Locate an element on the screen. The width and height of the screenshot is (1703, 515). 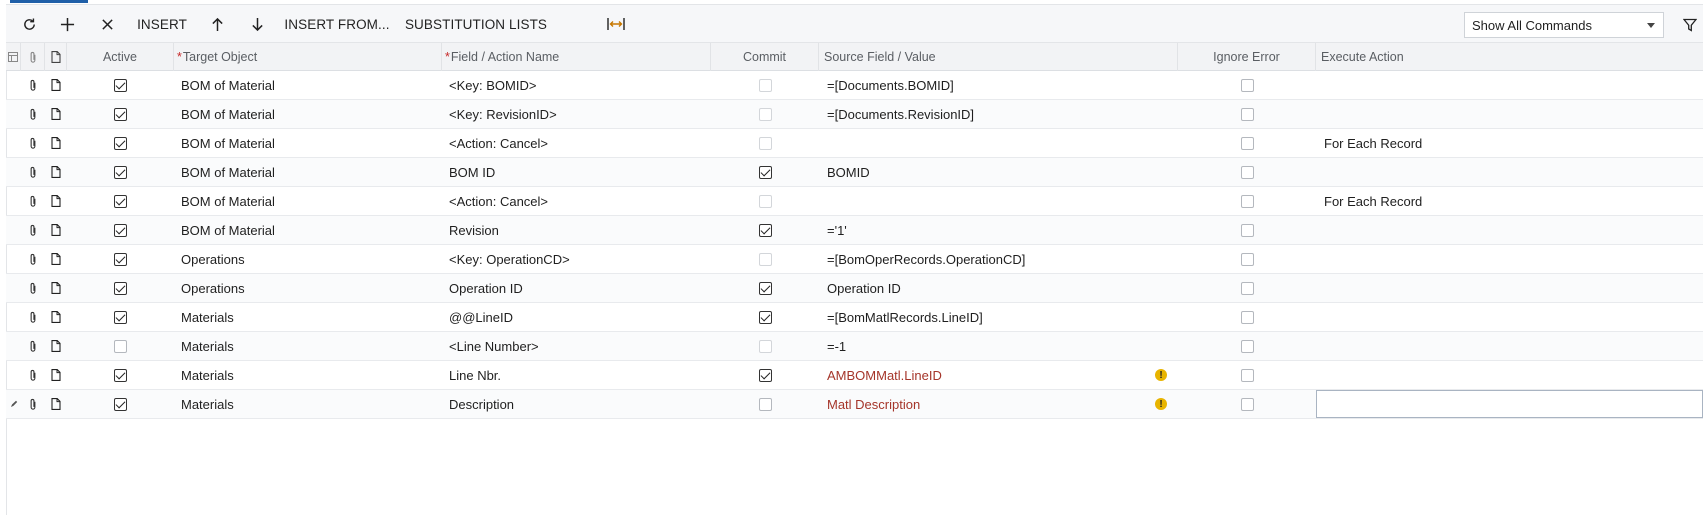
execute-action-cell: For Each Record is located at coordinates (1509, 143).